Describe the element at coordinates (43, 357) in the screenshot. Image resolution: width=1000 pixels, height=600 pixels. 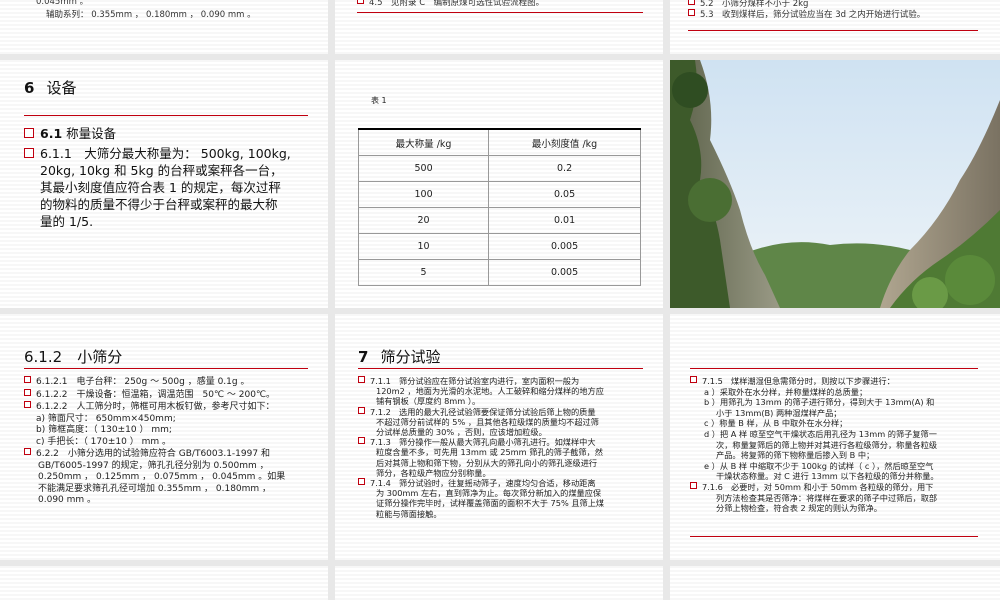
I see `section-number: 6.1.2` at that location.